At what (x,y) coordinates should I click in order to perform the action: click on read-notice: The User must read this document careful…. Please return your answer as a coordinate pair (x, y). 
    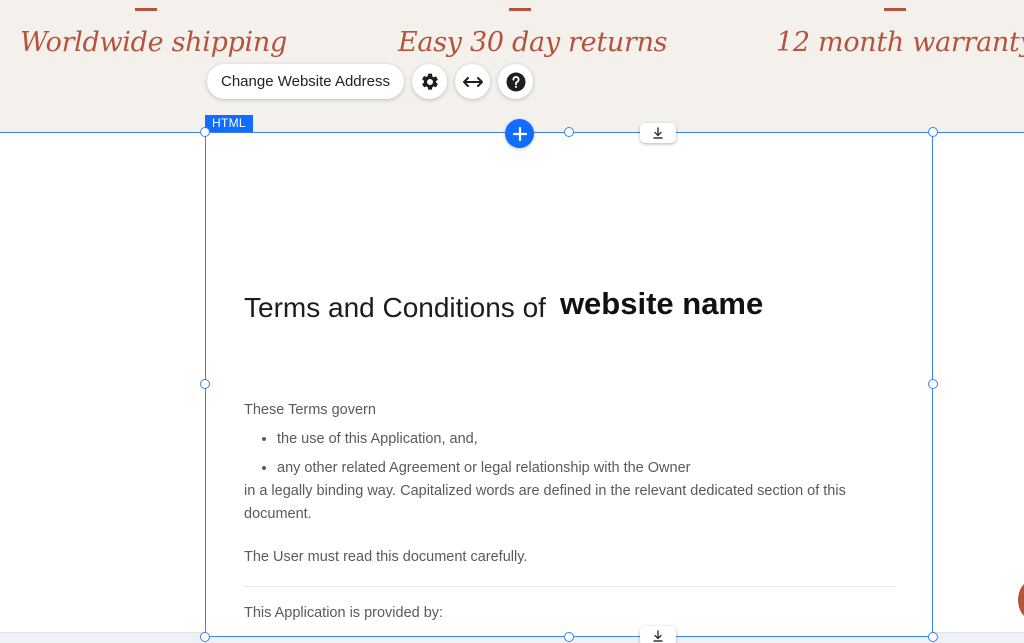
    Looking at the image, I should click on (386, 557).